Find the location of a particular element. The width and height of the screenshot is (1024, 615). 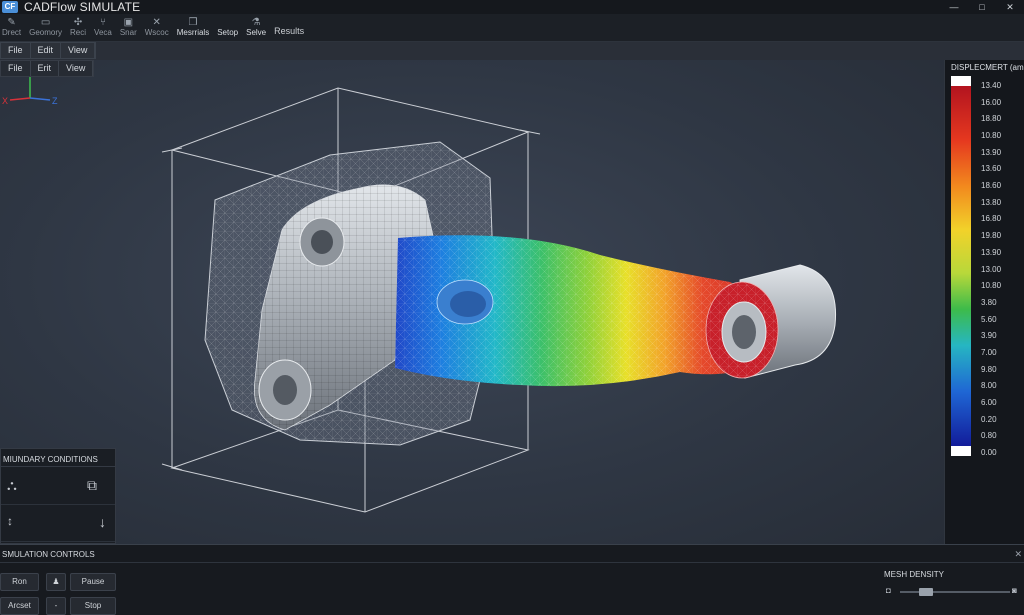

force-load-icon: ⧉ is located at coordinates (92, 485).